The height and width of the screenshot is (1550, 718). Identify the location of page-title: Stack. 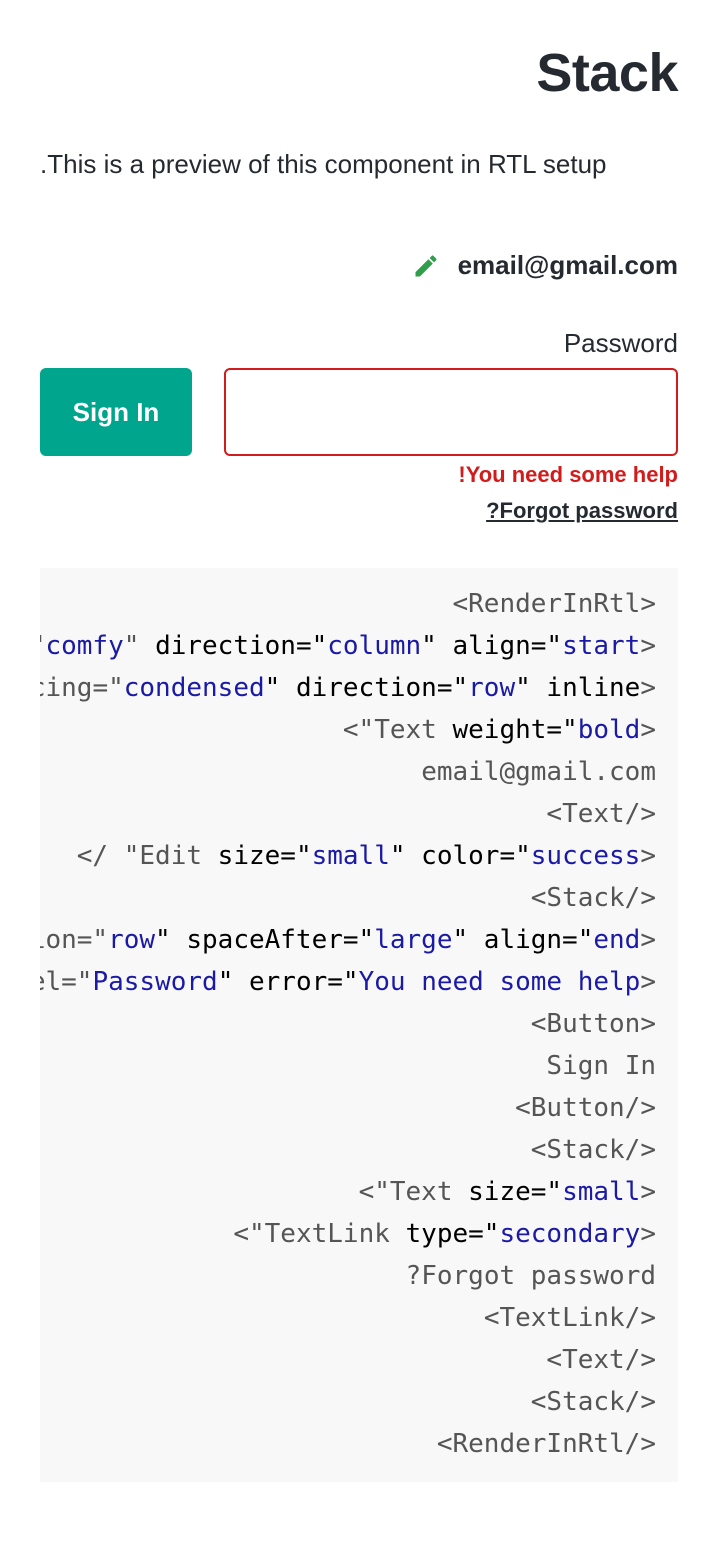
(607, 73).